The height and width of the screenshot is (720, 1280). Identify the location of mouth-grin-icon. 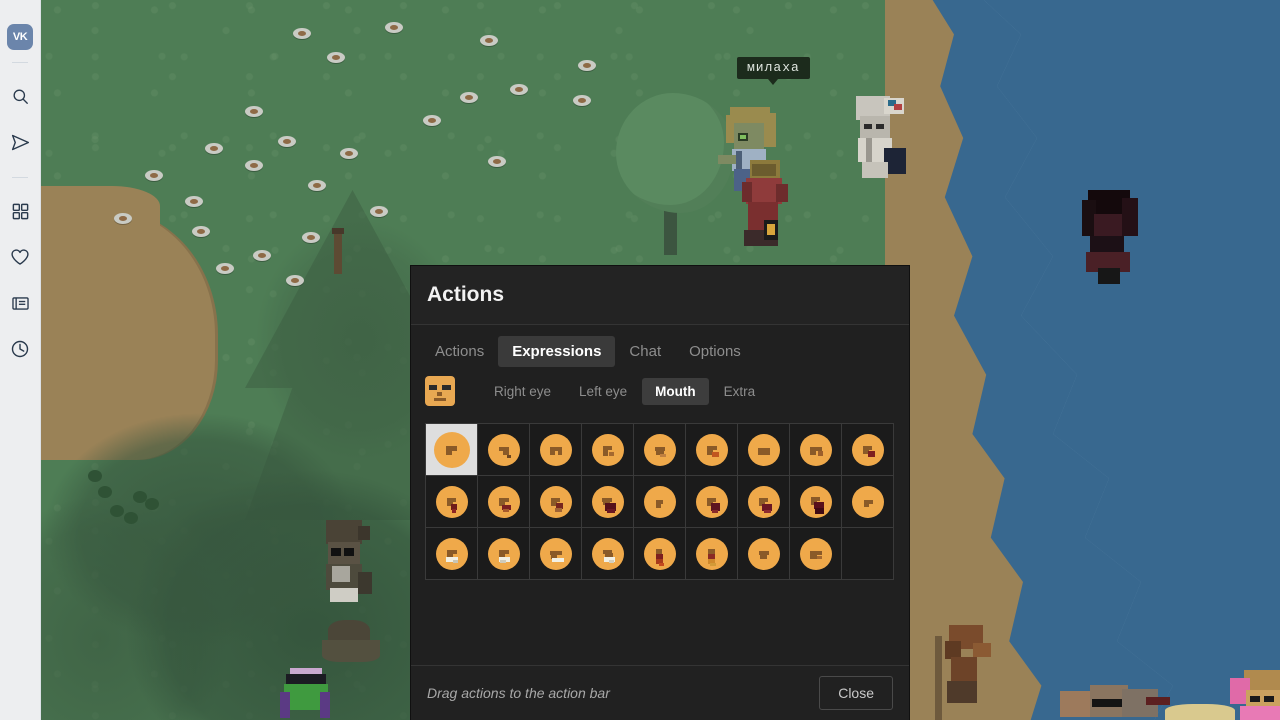
(659, 449).